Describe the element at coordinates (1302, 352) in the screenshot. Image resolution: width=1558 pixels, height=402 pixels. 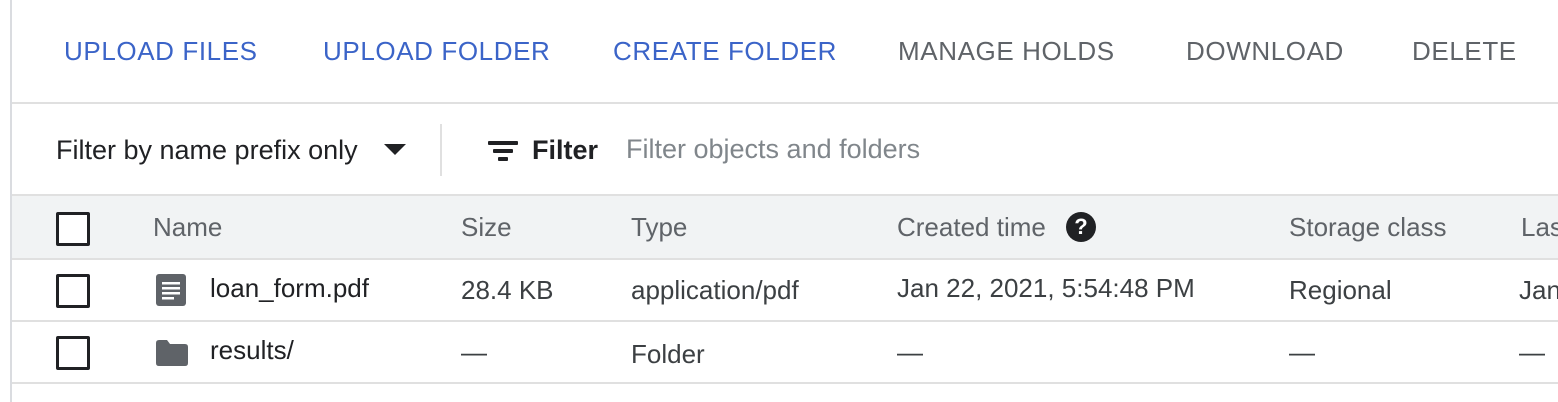
I see `object-storage-class: —` at that location.